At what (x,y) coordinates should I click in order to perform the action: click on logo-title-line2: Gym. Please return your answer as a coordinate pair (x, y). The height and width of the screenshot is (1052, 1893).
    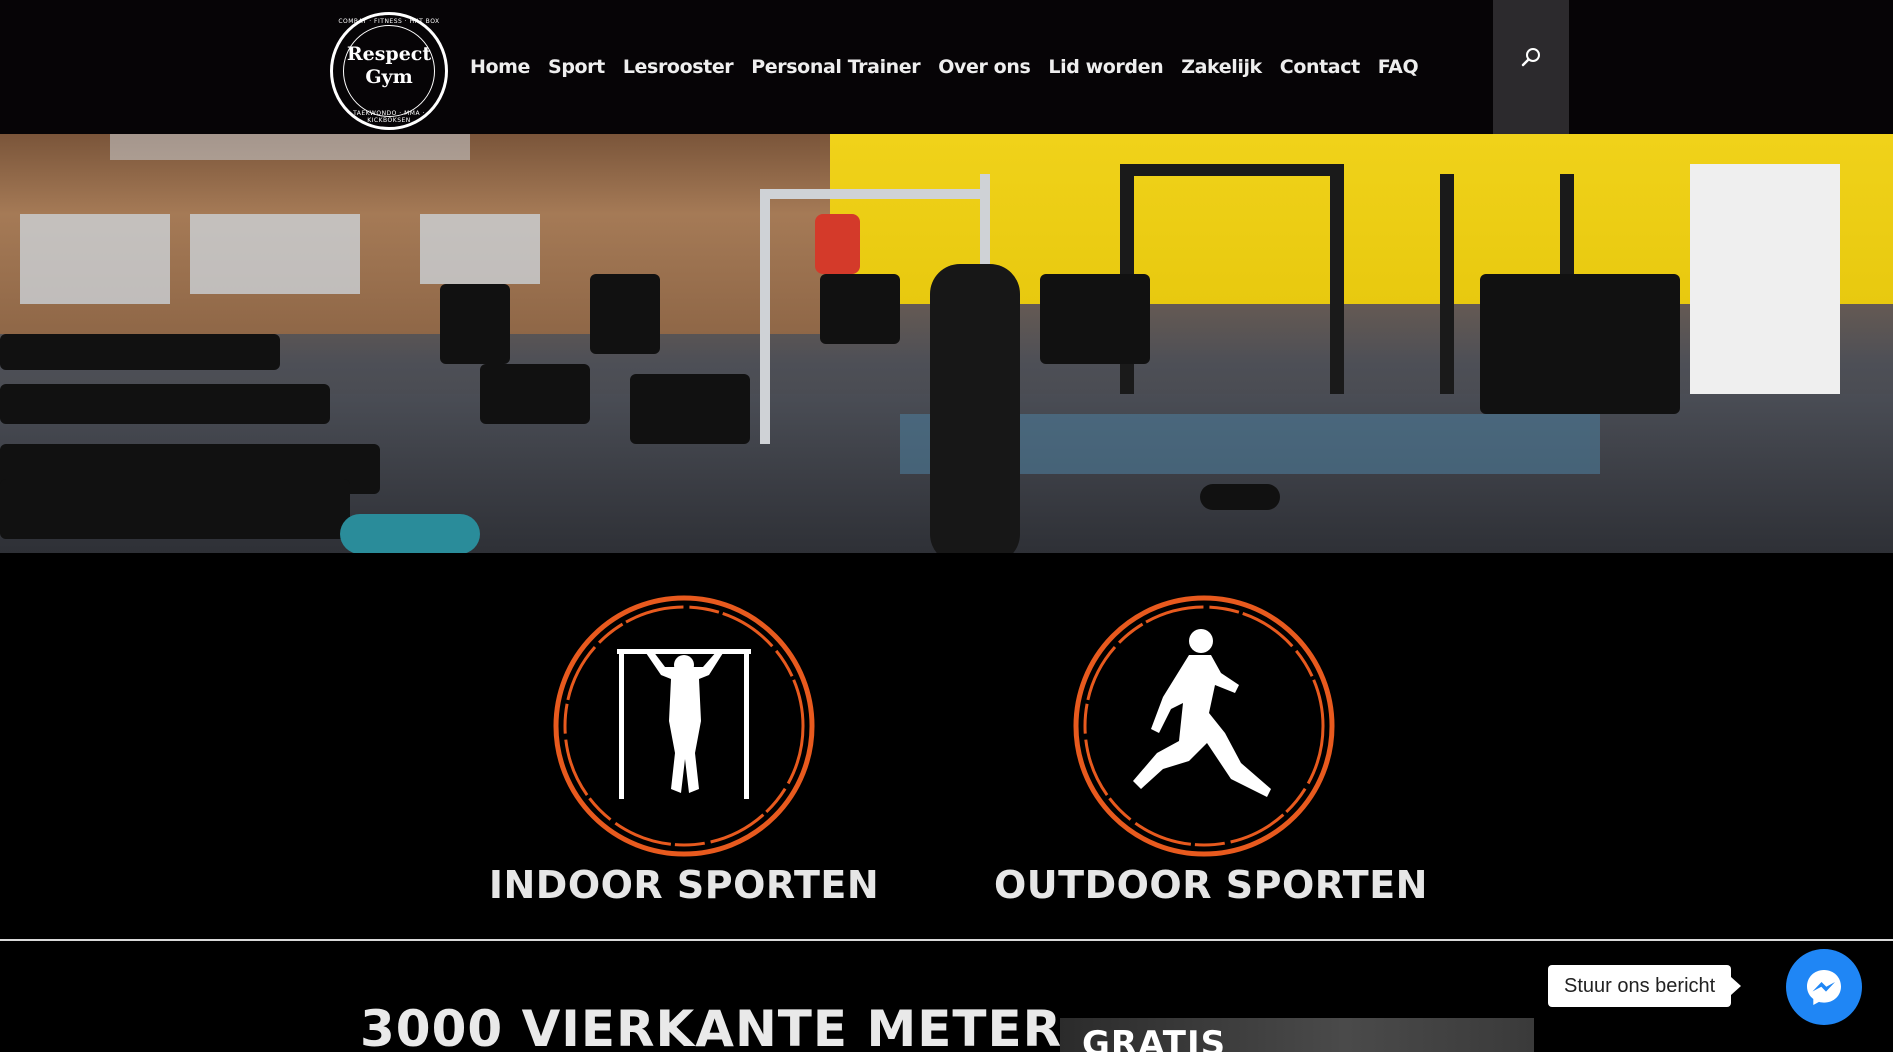
    Looking at the image, I should click on (389, 77).